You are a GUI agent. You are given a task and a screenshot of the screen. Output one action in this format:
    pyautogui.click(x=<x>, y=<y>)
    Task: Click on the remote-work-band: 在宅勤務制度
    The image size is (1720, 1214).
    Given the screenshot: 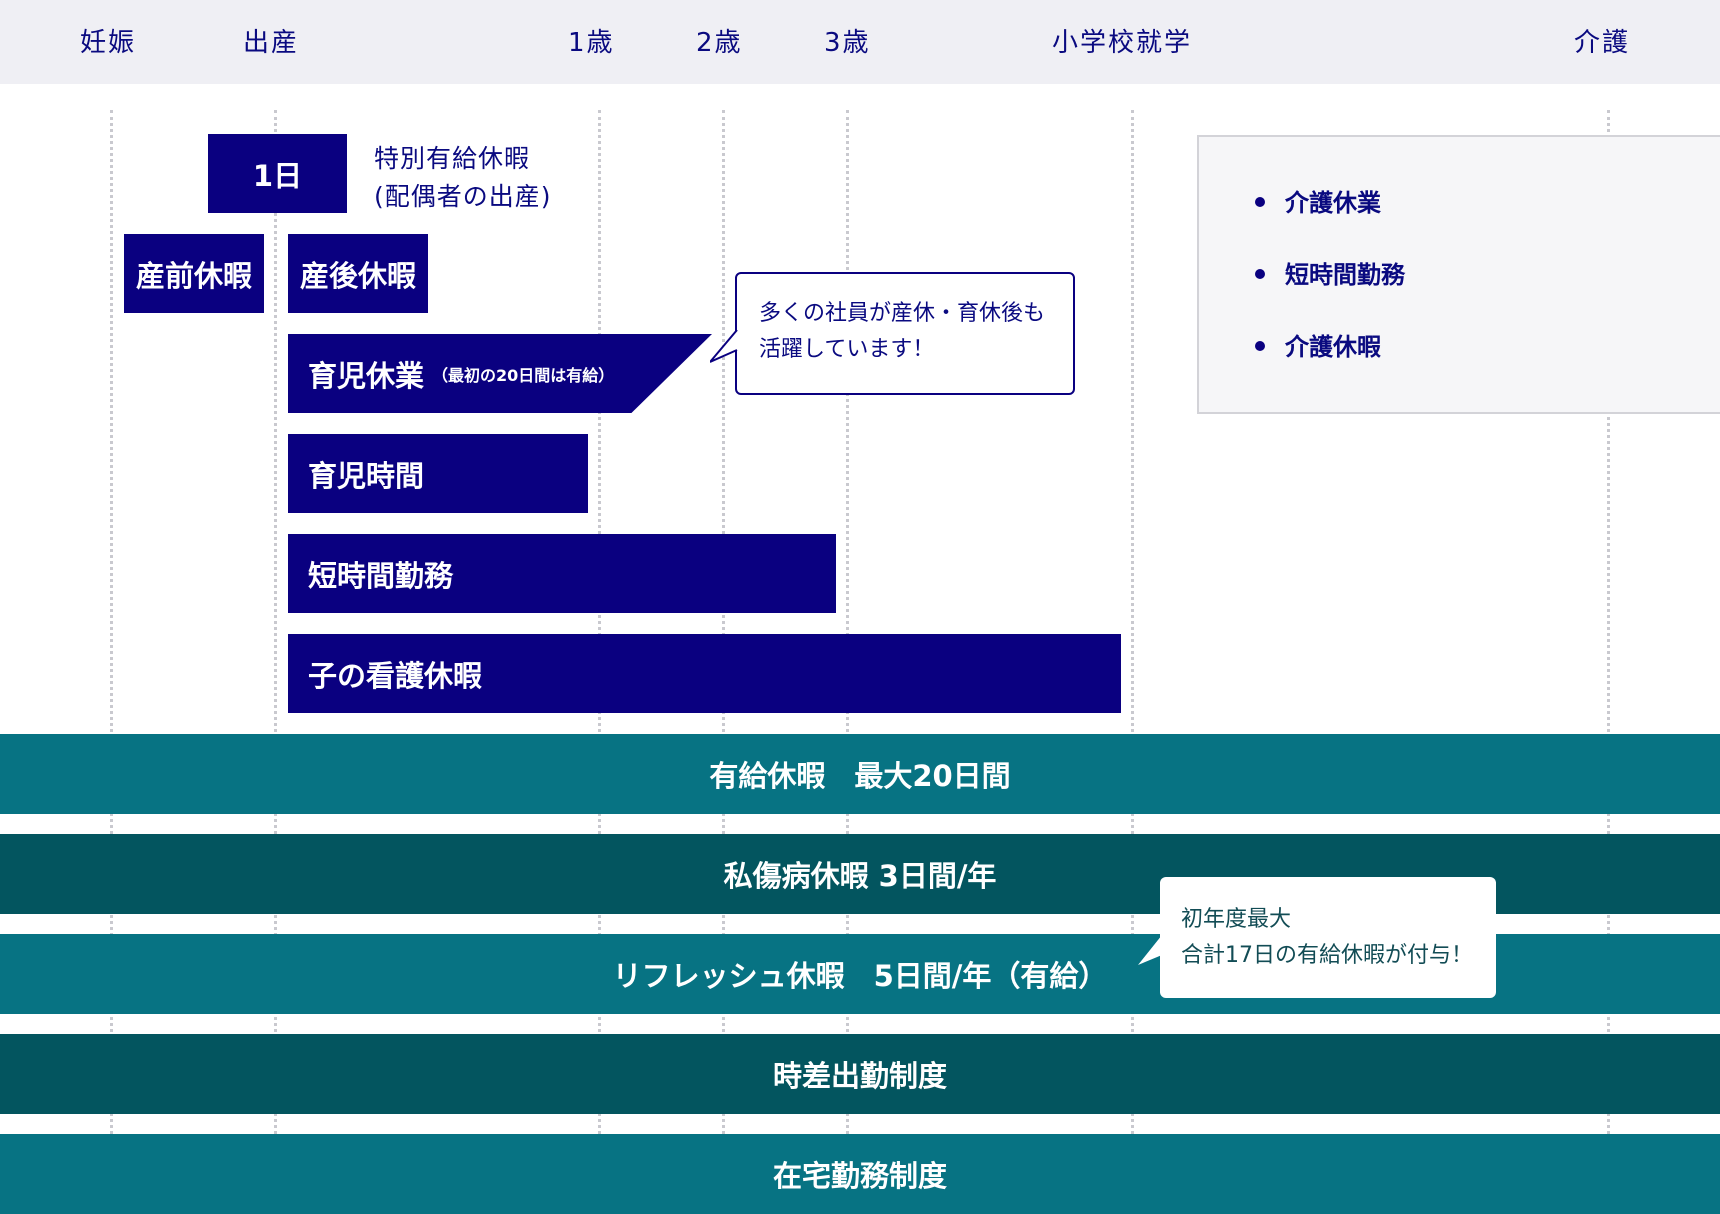 What is the action you would take?
    pyautogui.click(x=860, y=1174)
    